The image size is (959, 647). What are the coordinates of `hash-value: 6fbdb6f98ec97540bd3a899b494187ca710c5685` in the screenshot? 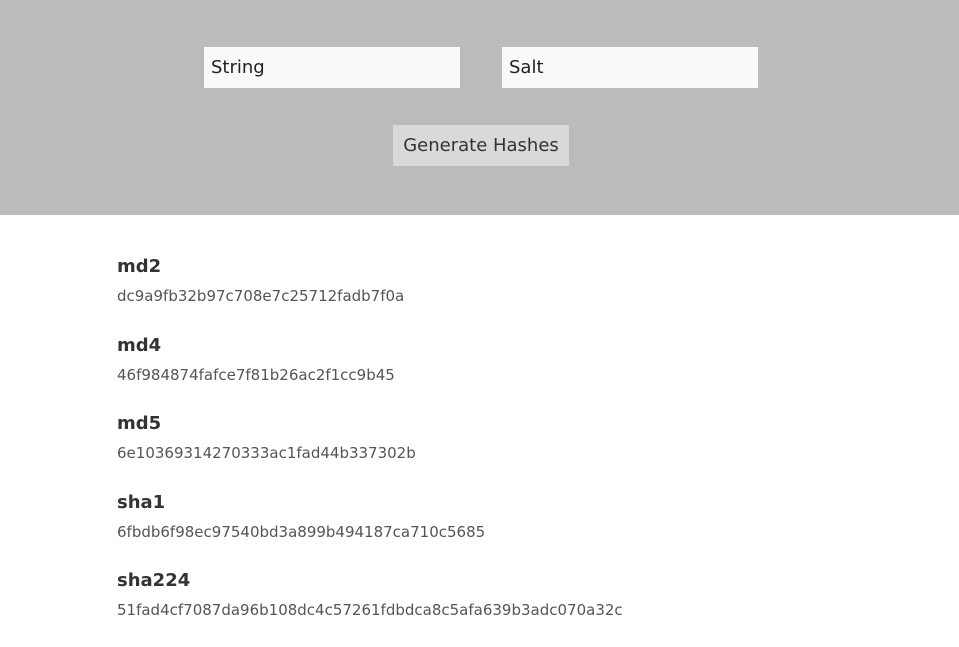 It's located at (301, 531).